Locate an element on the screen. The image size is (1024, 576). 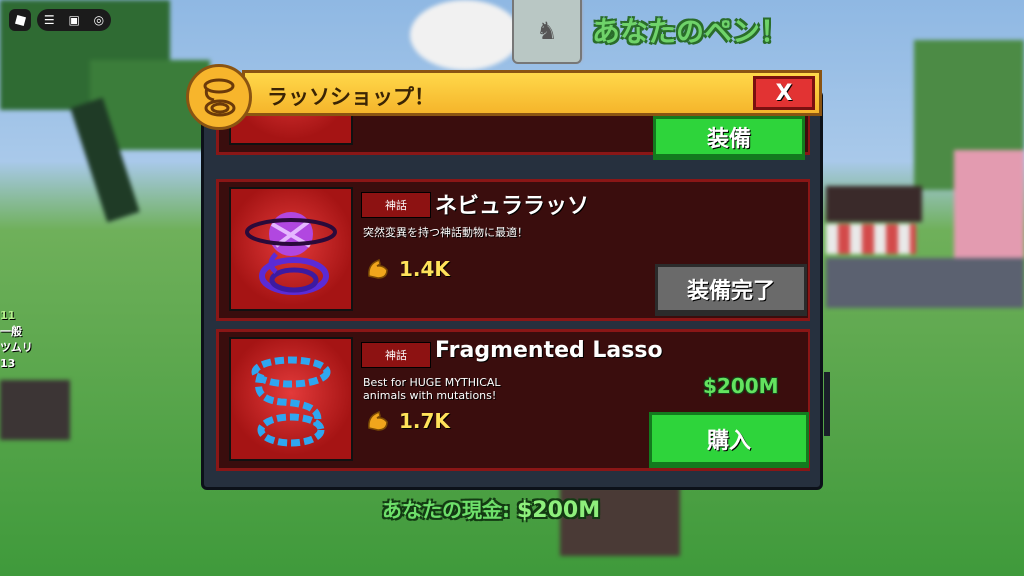
rock is located at coordinates (35, 410).